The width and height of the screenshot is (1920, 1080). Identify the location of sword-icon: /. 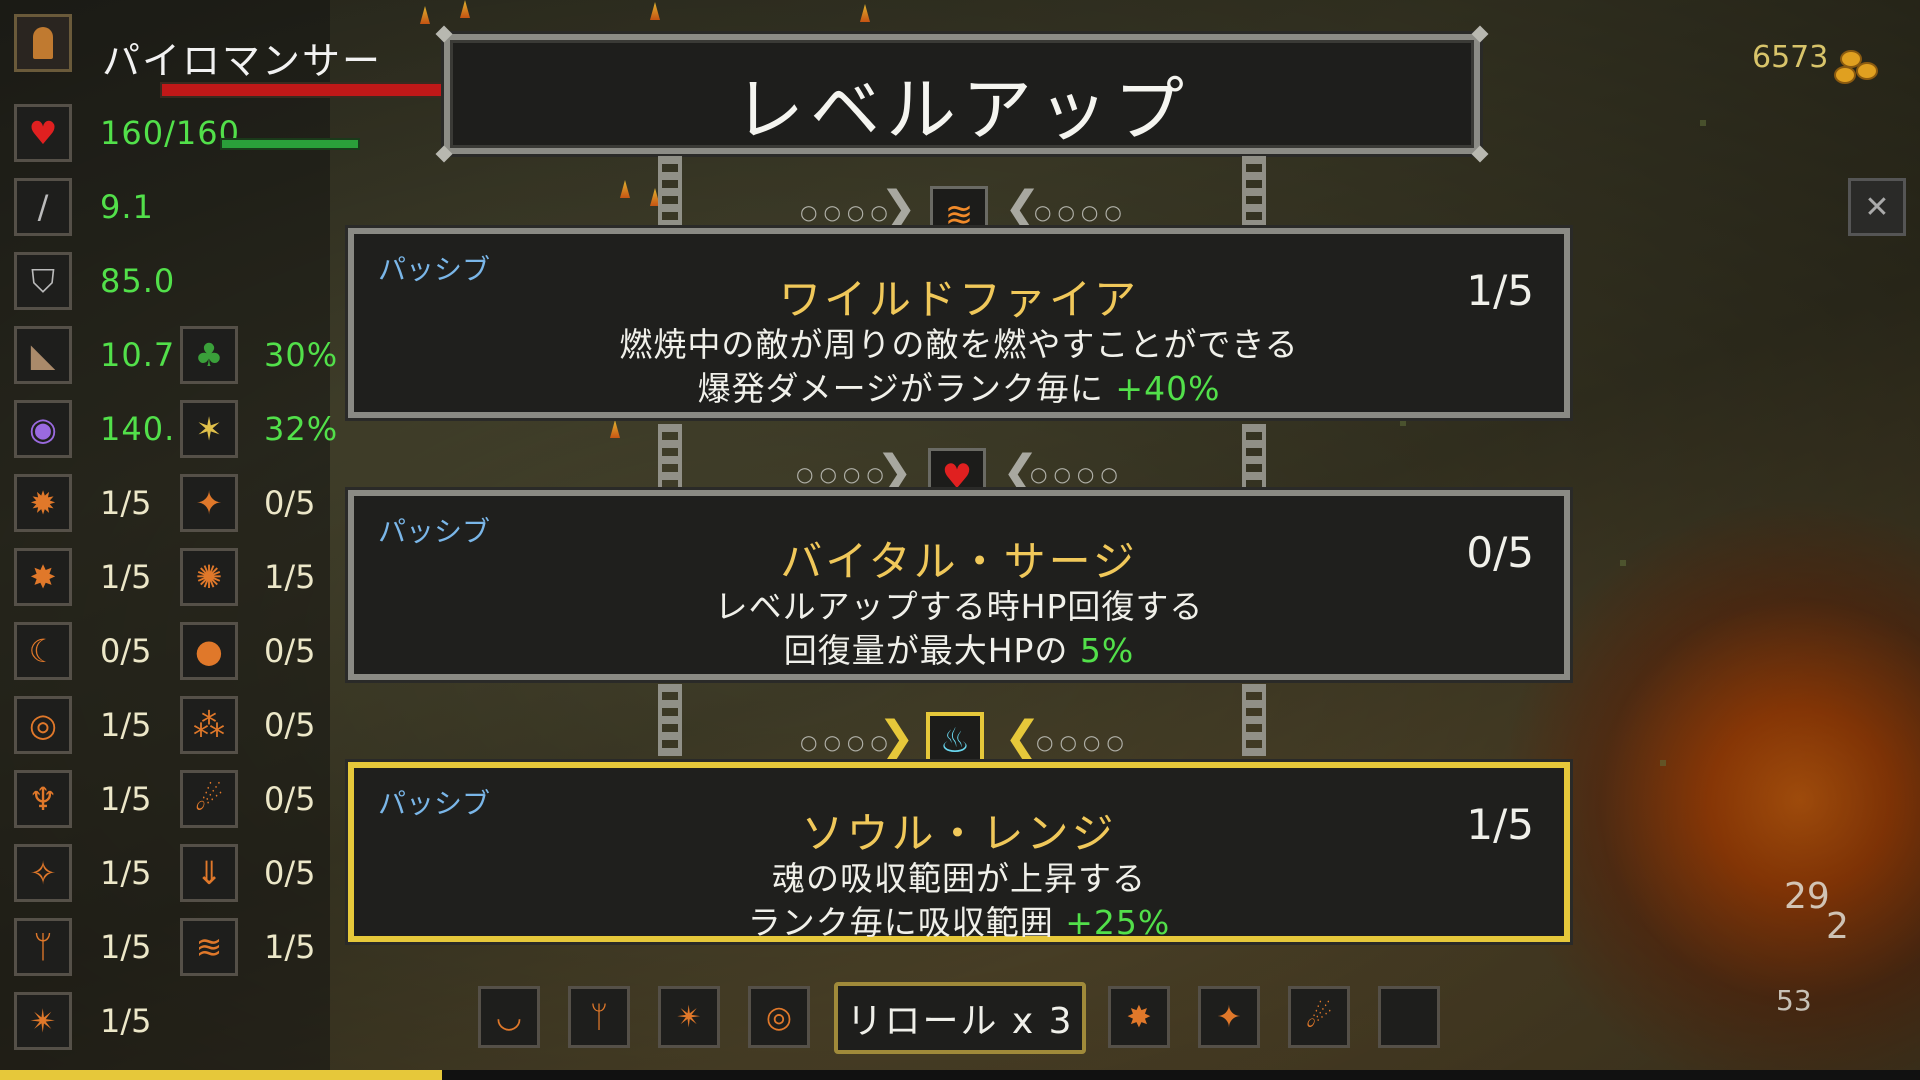
(43, 207).